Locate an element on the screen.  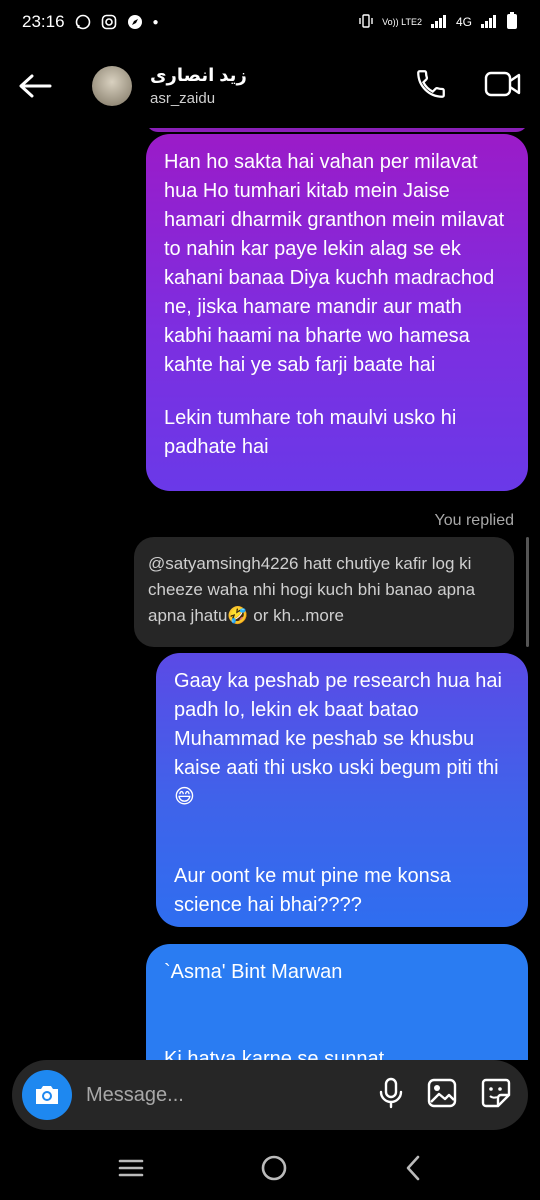
status-time: 23:16 is located at coordinates (43, 21).